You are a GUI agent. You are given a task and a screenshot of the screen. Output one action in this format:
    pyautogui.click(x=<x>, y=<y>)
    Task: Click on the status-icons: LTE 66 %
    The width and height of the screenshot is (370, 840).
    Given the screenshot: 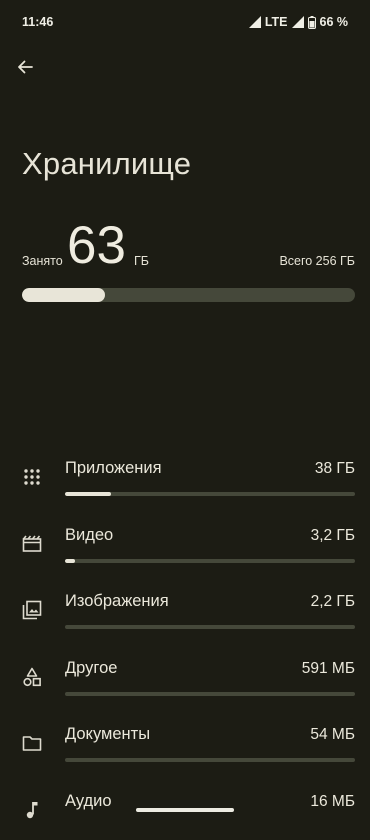 What is the action you would take?
    pyautogui.click(x=298, y=22)
    